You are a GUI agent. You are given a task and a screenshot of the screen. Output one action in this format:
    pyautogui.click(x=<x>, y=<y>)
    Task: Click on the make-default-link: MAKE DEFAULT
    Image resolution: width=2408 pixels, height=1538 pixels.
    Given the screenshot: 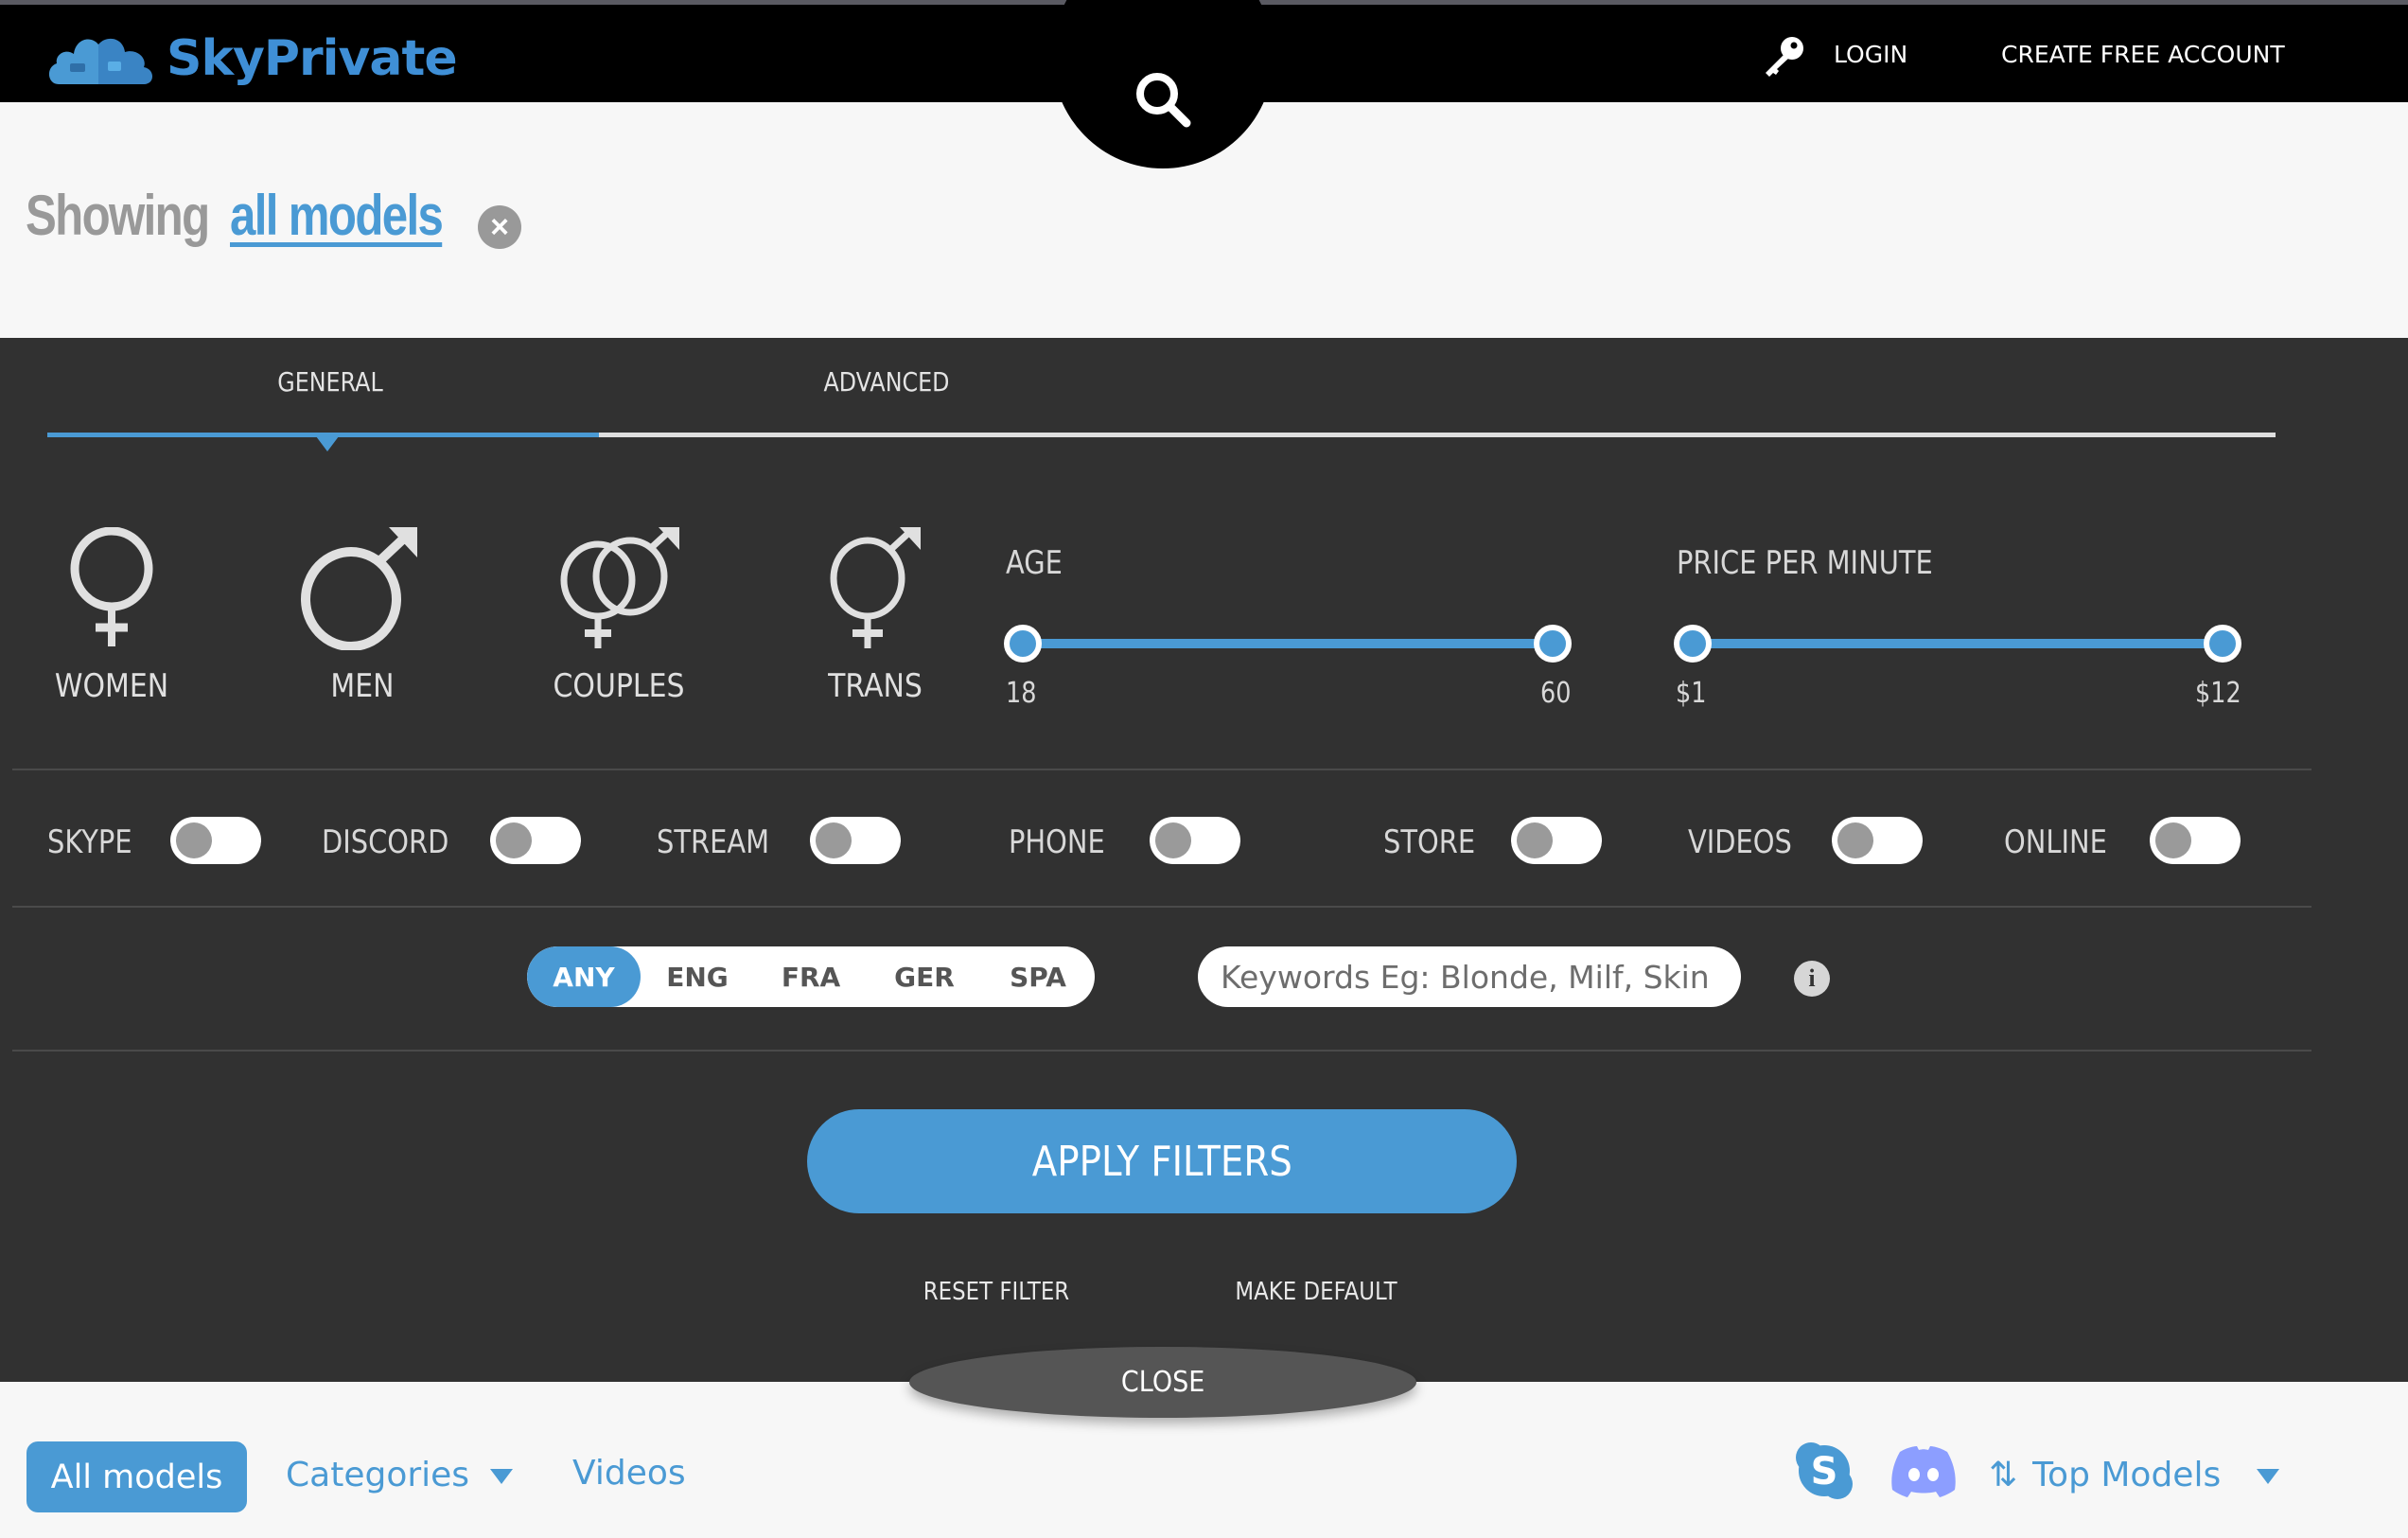 What is the action you would take?
    pyautogui.click(x=1316, y=1292)
    